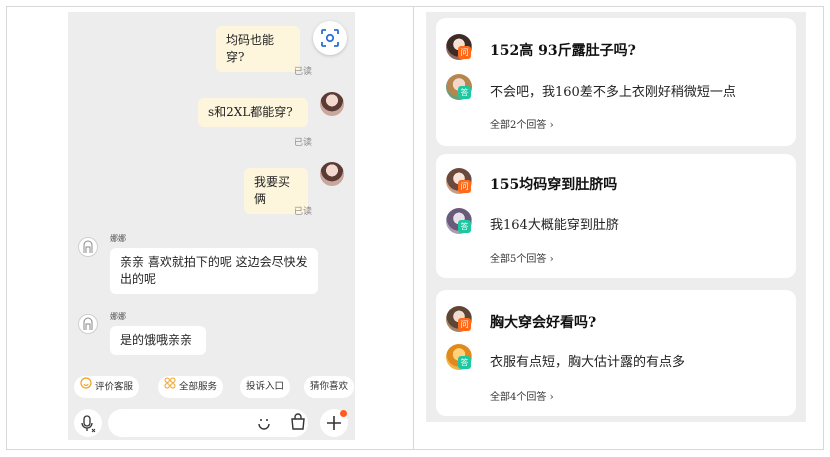  What do you see at coordinates (265, 387) in the screenshot?
I see `complaint-chip: 投诉入口` at bounding box center [265, 387].